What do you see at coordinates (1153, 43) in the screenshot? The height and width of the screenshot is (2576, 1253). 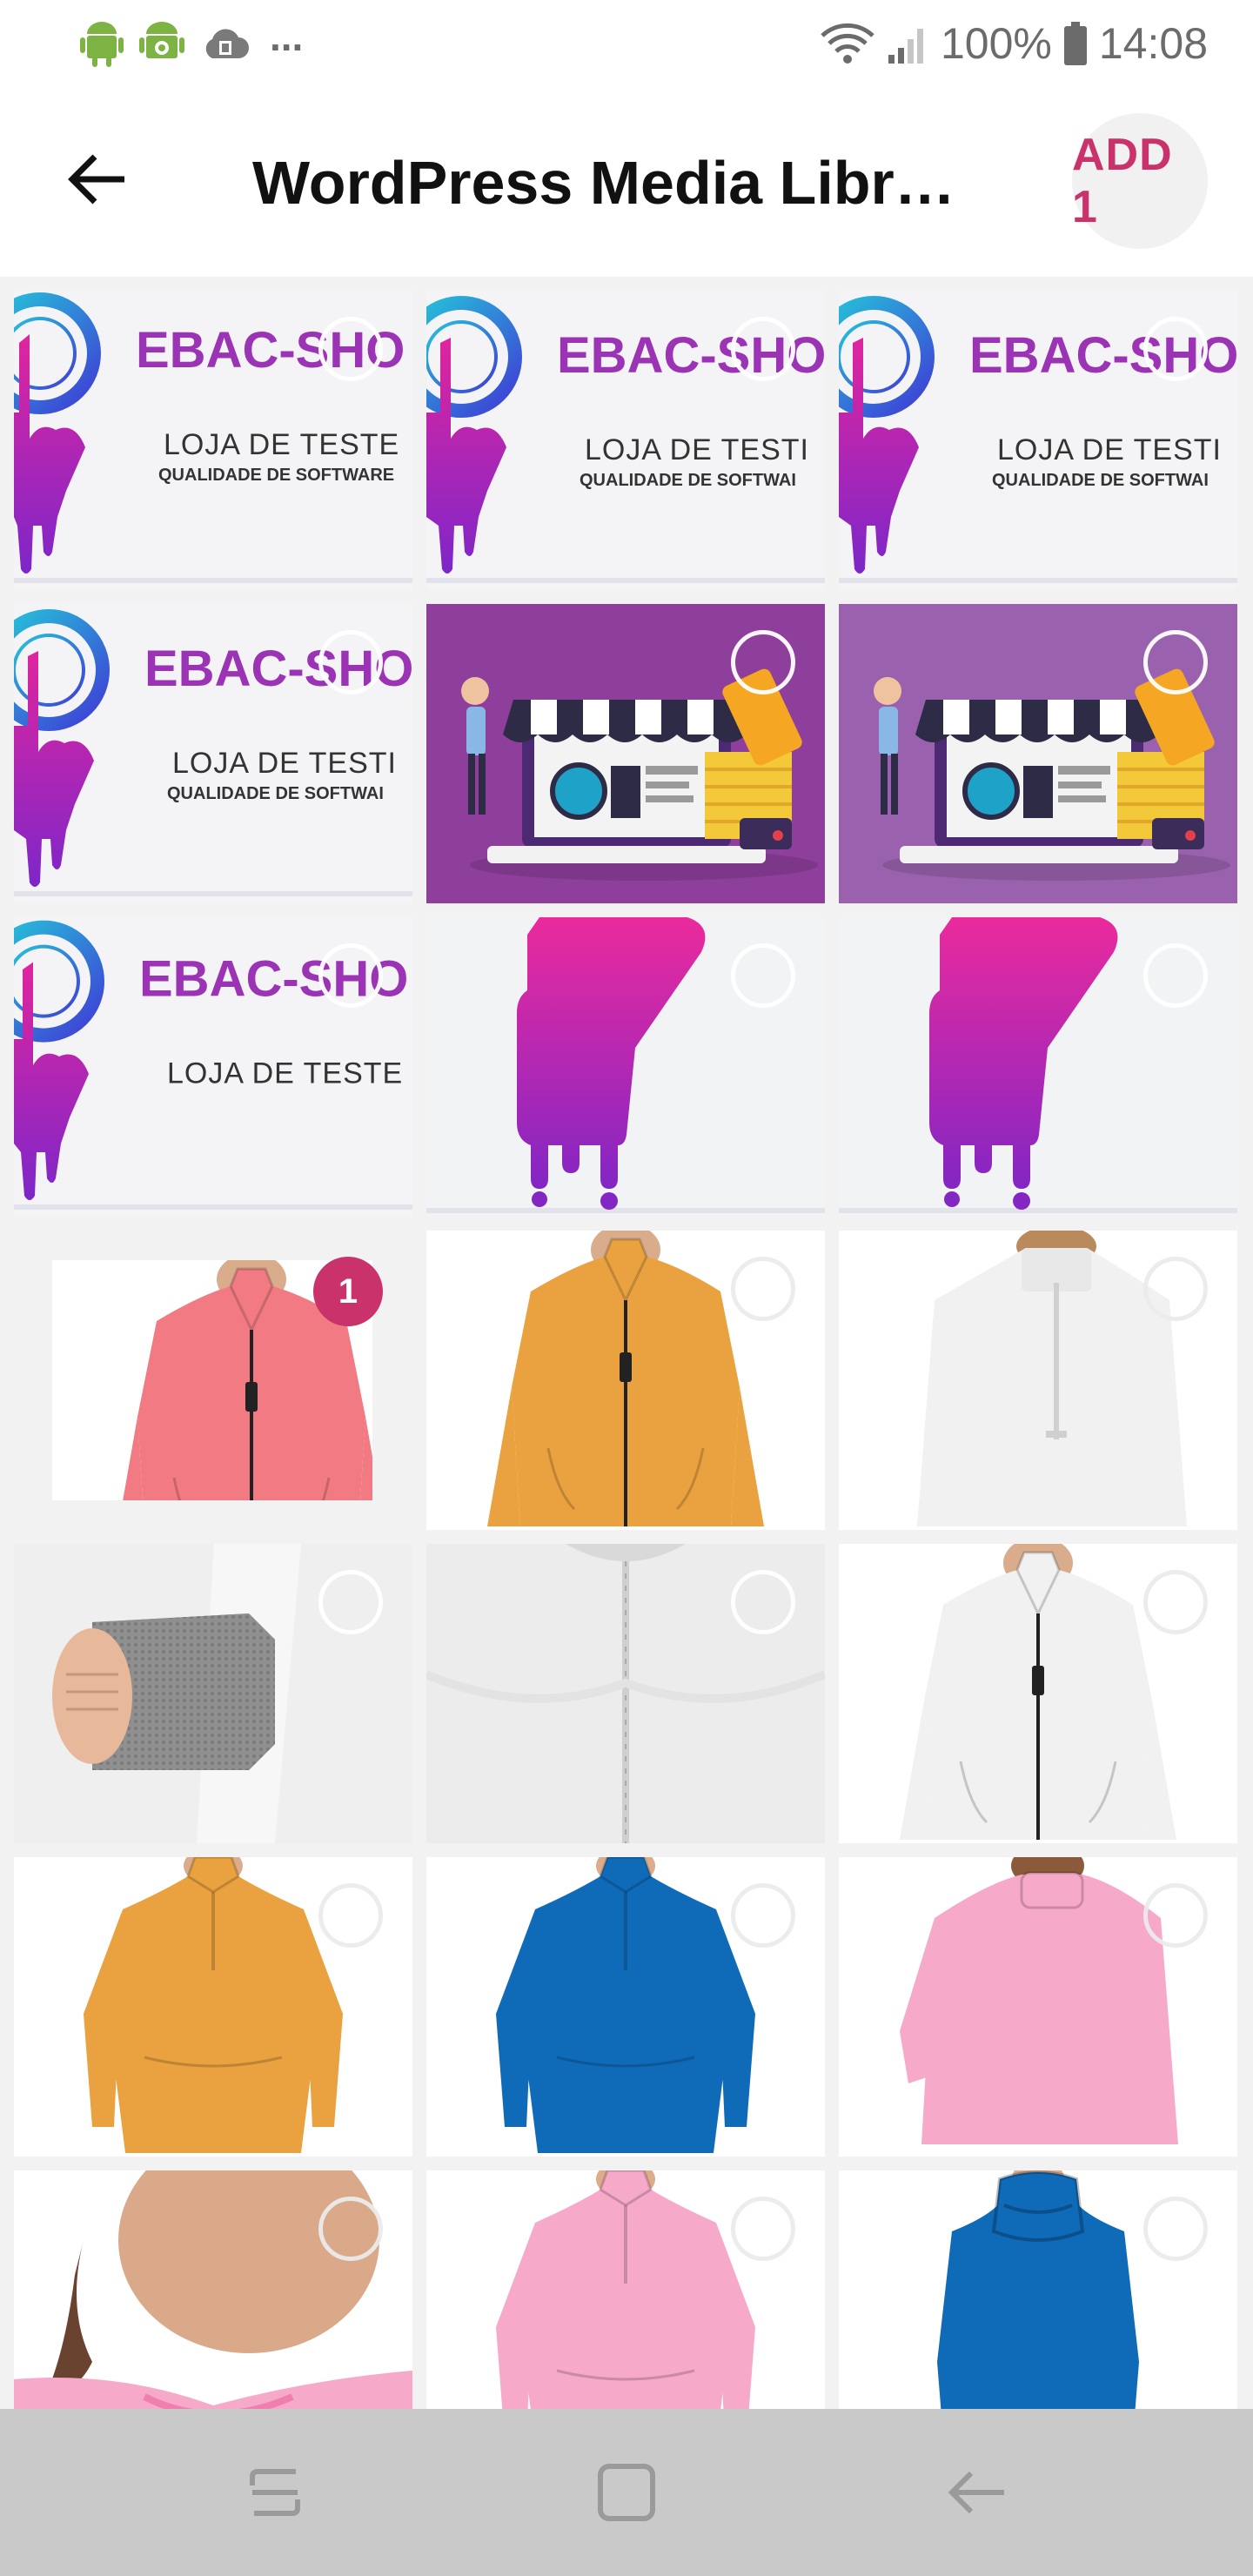 I see `clock: 14:08` at bounding box center [1153, 43].